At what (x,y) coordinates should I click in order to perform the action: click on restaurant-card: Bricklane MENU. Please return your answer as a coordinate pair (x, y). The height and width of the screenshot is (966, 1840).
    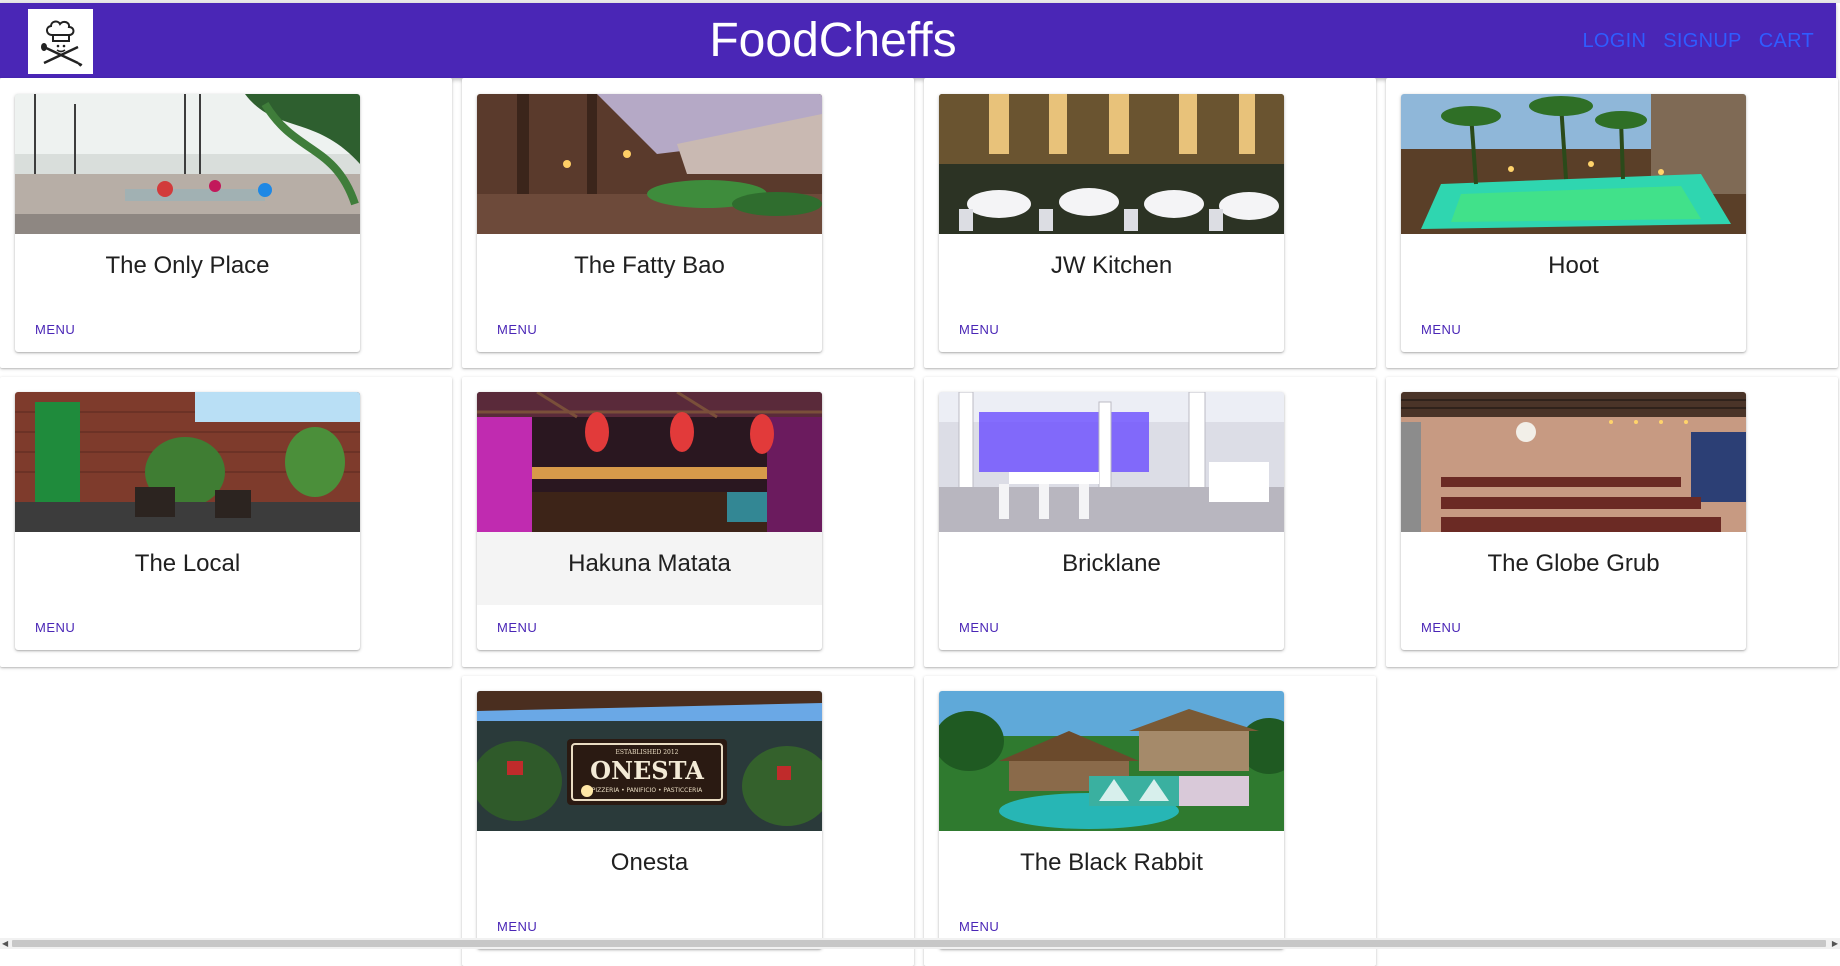
    Looking at the image, I should click on (1111, 521).